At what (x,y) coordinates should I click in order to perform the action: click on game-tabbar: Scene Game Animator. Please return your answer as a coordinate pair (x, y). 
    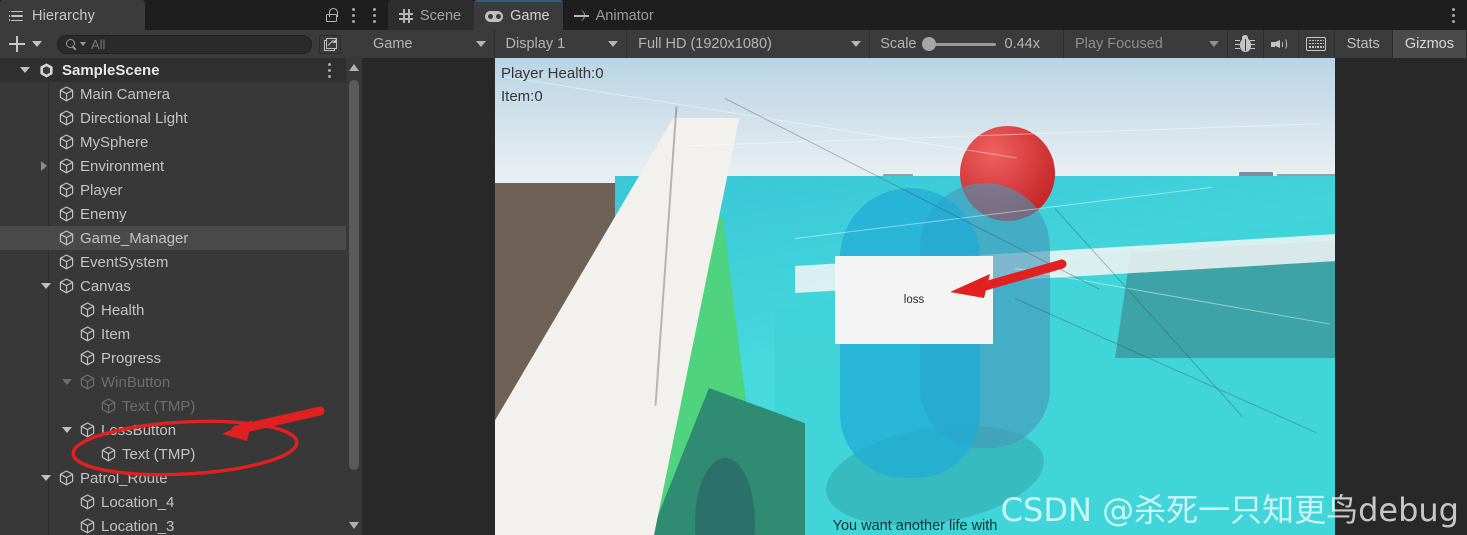
    Looking at the image, I should click on (914, 15).